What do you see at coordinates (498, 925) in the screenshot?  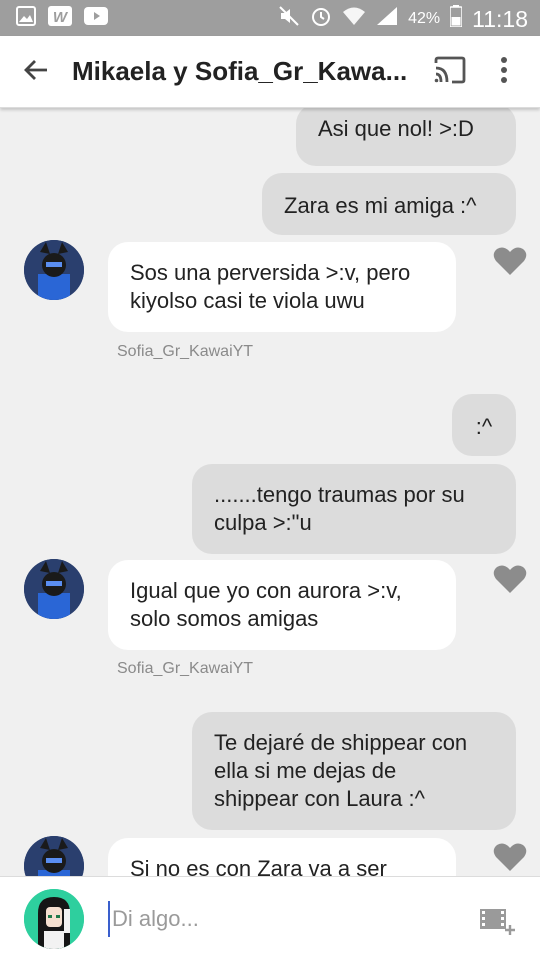 I see `add-video-icon` at bounding box center [498, 925].